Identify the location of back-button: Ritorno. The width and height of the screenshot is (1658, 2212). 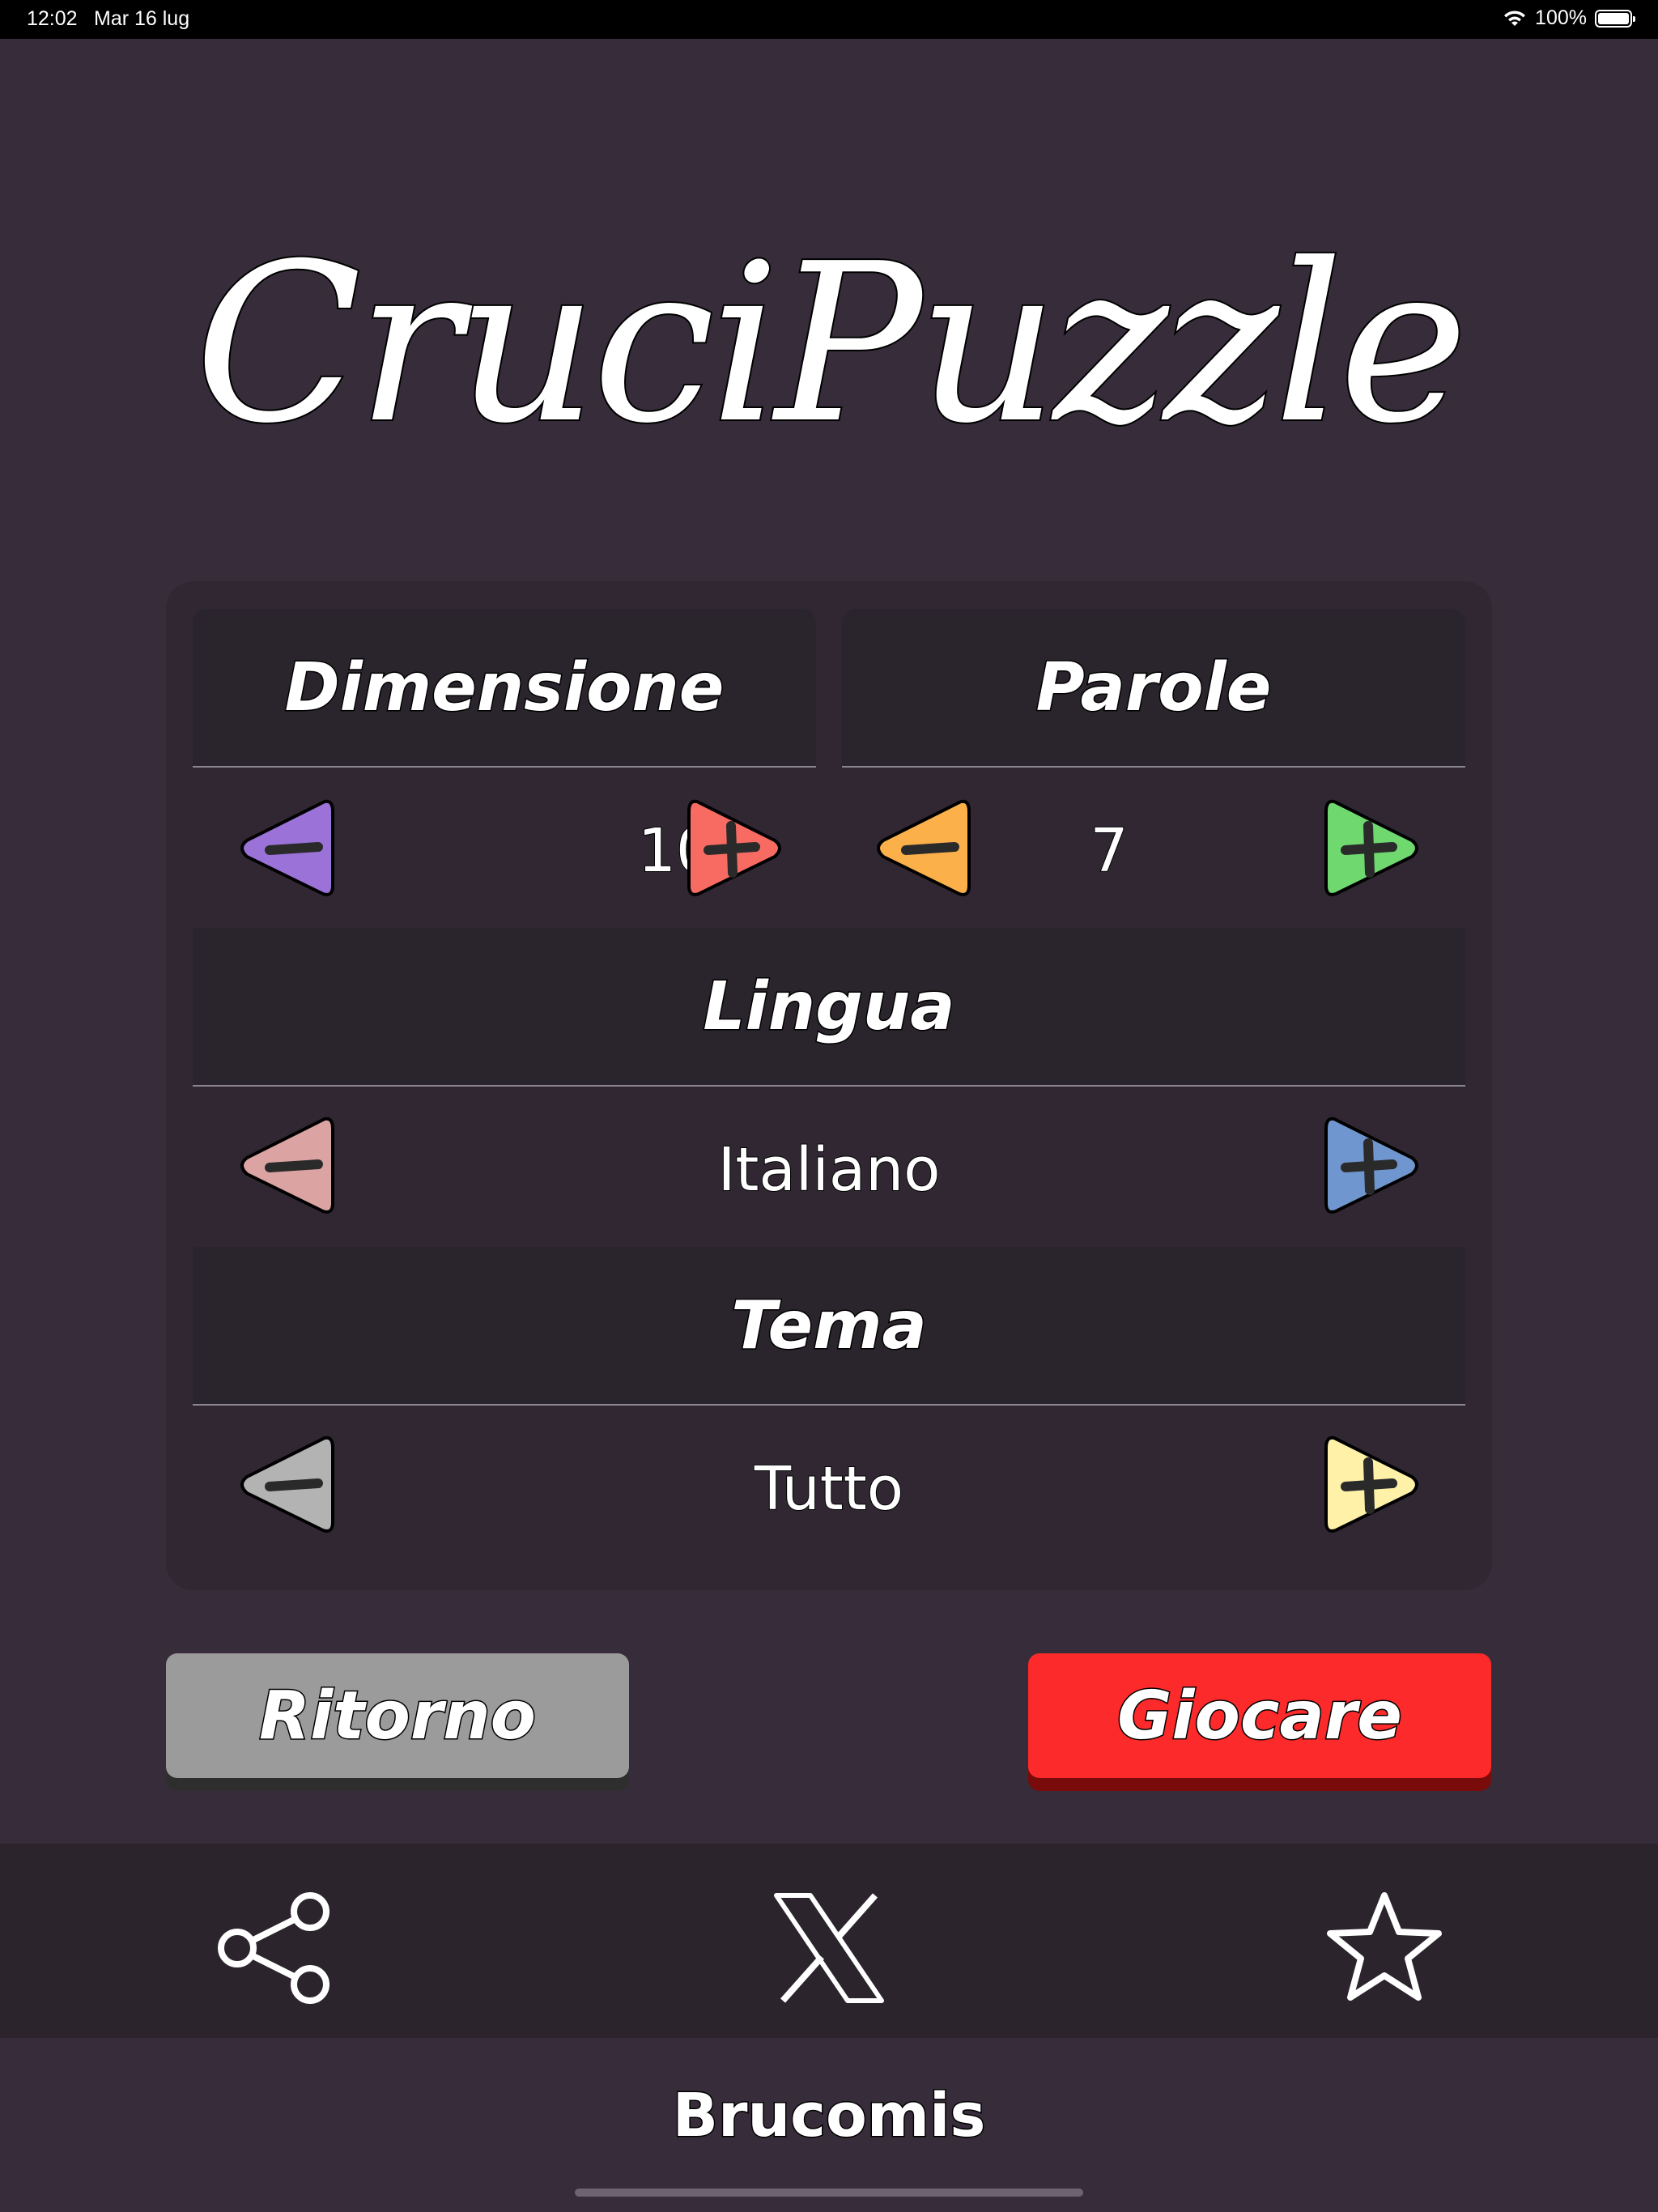
(397, 1715).